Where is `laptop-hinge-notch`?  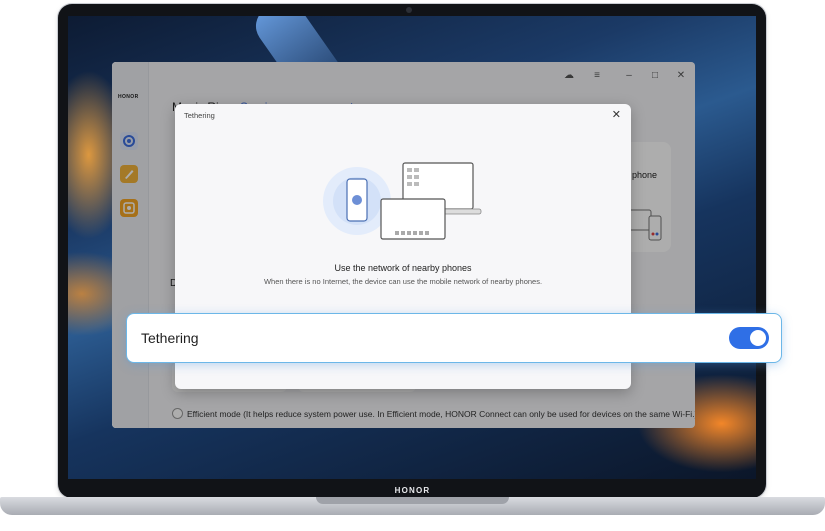
laptop-hinge-notch is located at coordinates (412, 500).